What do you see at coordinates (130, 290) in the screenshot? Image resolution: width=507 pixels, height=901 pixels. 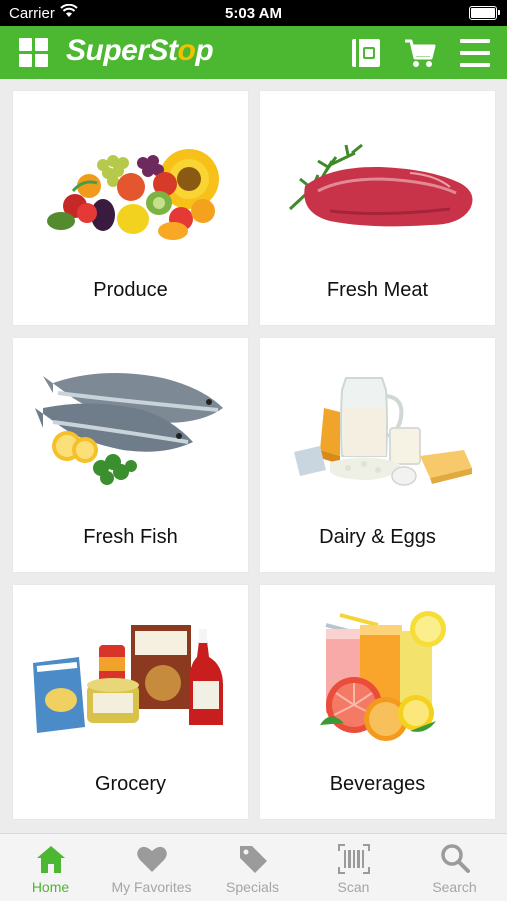 I see `category-label: Produce` at bounding box center [130, 290].